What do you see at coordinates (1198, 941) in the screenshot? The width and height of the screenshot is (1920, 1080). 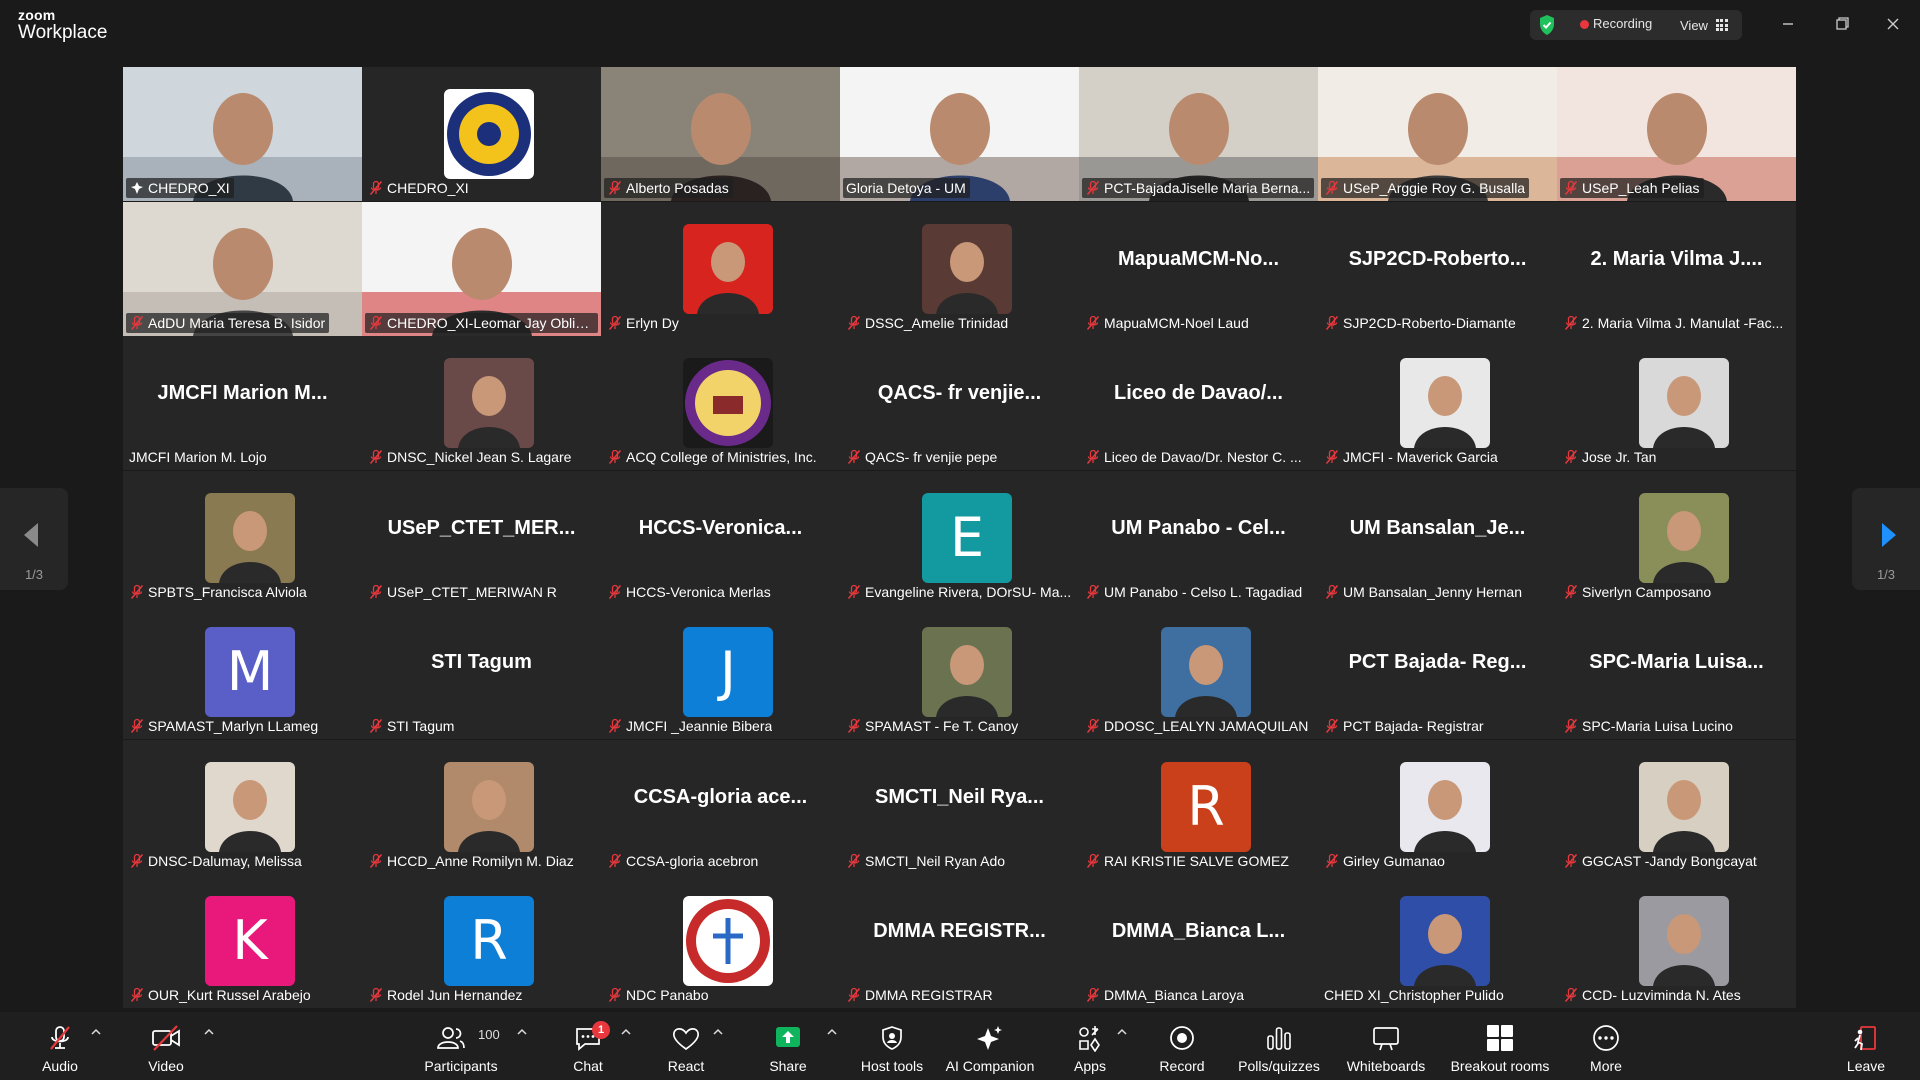 I see `participant-tile: DMMA_Bianca L... DMMA_Bianca Laroya` at bounding box center [1198, 941].